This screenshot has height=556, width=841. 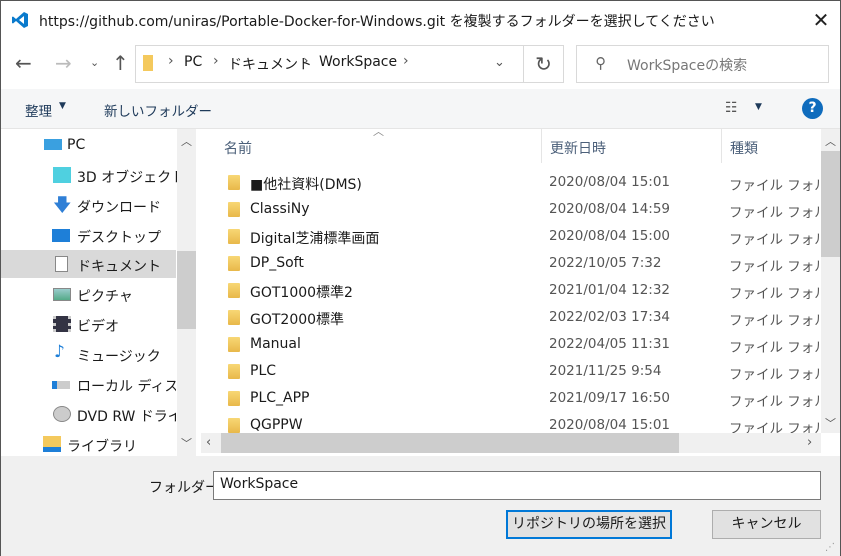 I want to click on nav-item-pictures: ピクチャ, so click(x=88, y=294).